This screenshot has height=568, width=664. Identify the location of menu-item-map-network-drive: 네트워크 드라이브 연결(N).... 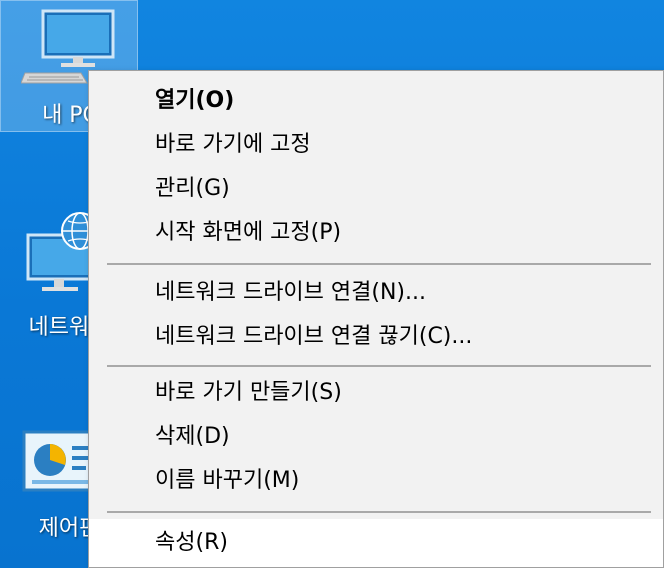
(376, 293).